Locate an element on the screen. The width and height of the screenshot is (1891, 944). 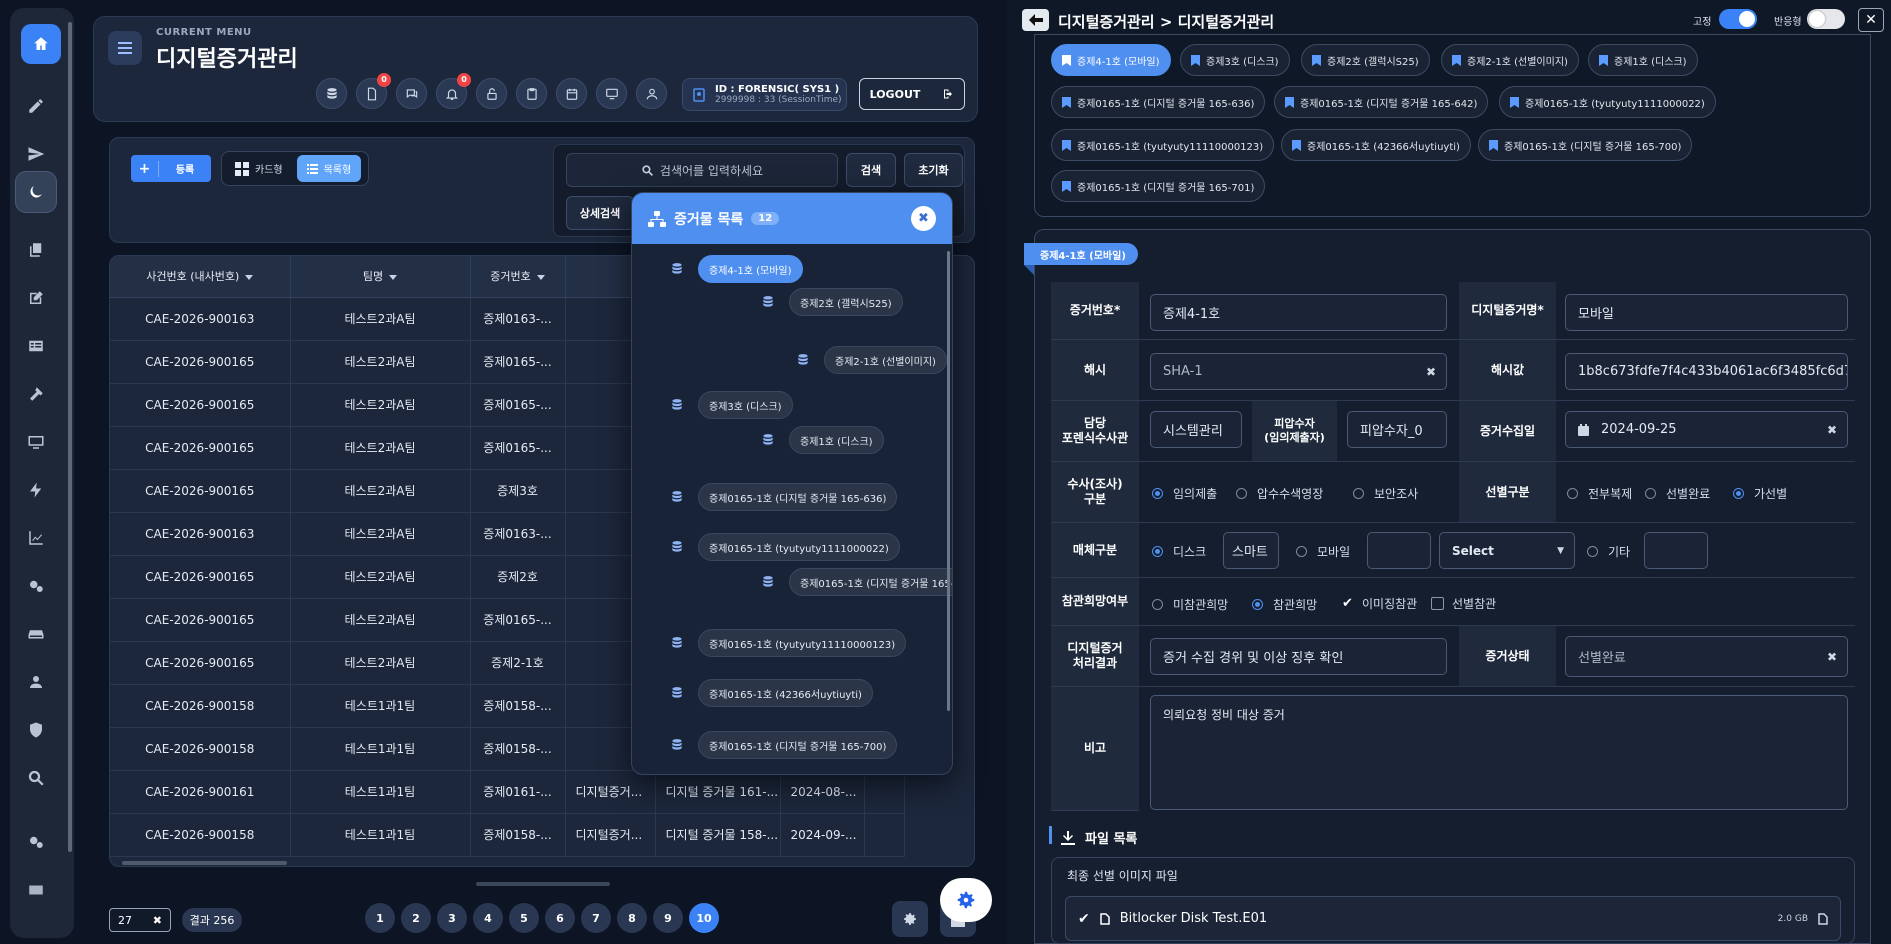
hash-value-field: 1b8c673fdfe7f4c433b4061ac6f3485fc6d7 is located at coordinates (1706, 371).